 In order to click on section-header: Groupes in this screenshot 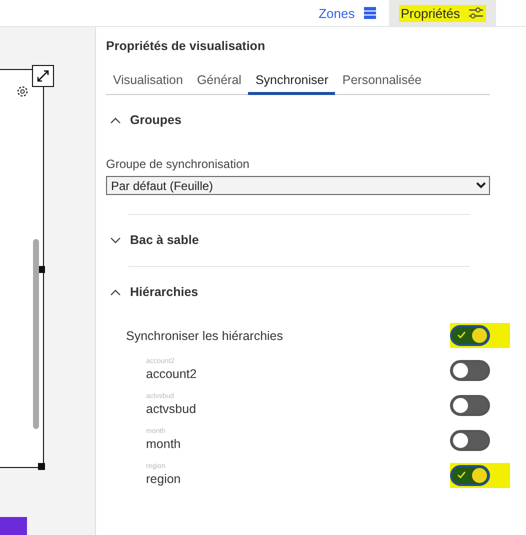, I will do `click(300, 120)`.